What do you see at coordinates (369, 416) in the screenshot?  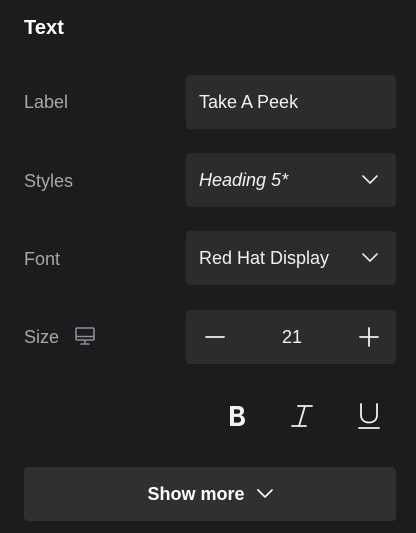 I see `underline-icon` at bounding box center [369, 416].